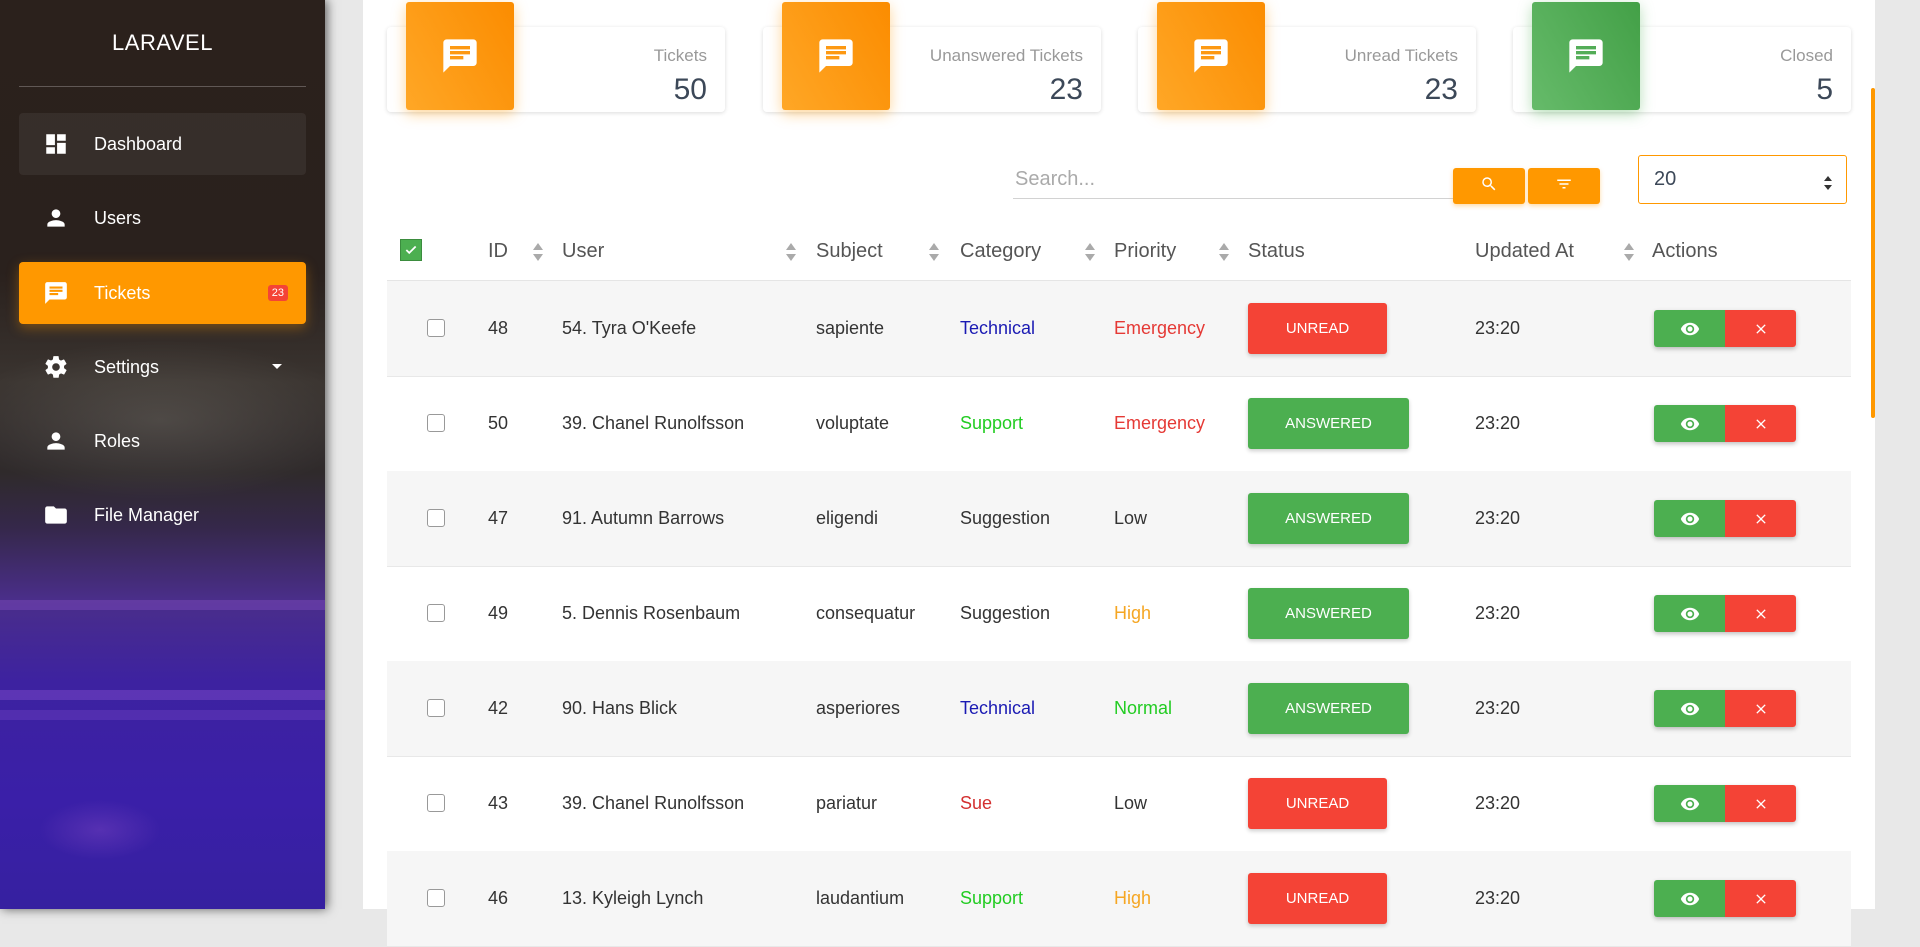 The image size is (1920, 947). I want to click on status-badge: UNREAD, so click(1317, 803).